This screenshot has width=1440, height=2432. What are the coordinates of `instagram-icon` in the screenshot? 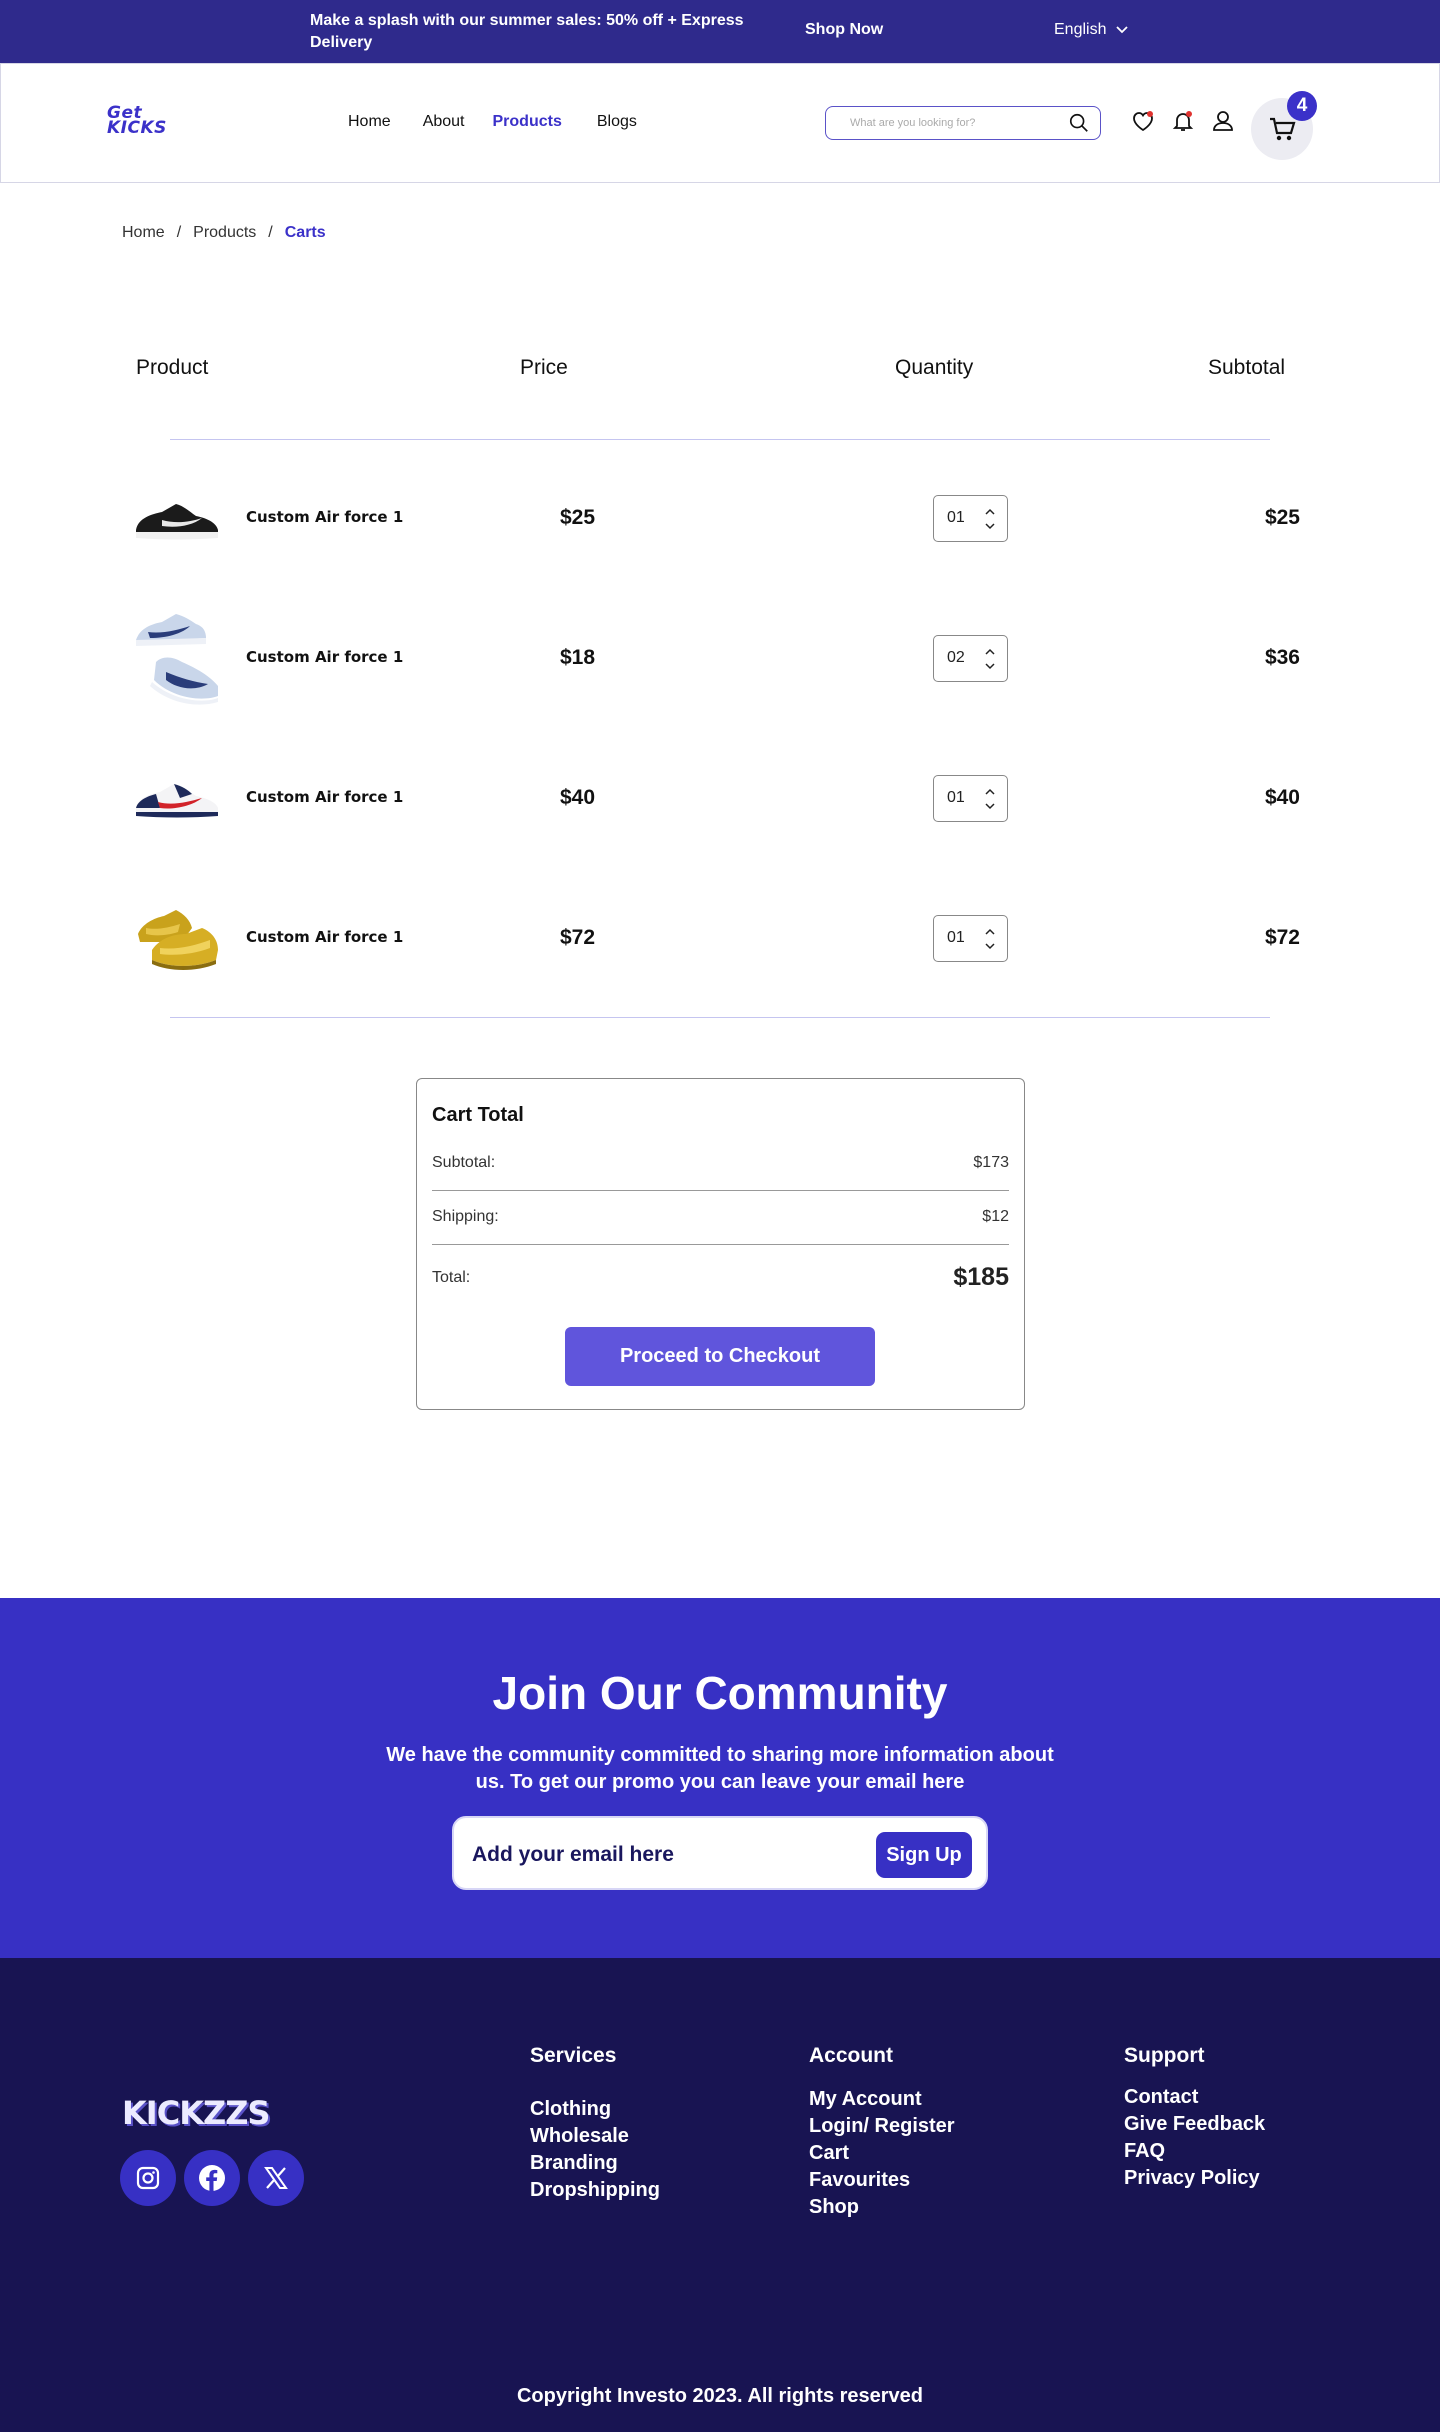 It's located at (148, 2178).